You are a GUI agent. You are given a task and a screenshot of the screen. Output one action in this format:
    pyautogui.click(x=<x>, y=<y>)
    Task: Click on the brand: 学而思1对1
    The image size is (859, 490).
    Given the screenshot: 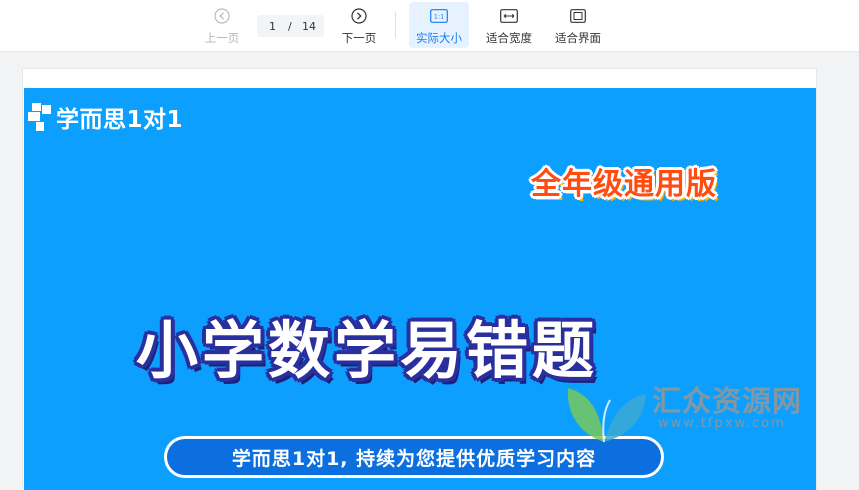 What is the action you would take?
    pyautogui.click(x=105, y=117)
    